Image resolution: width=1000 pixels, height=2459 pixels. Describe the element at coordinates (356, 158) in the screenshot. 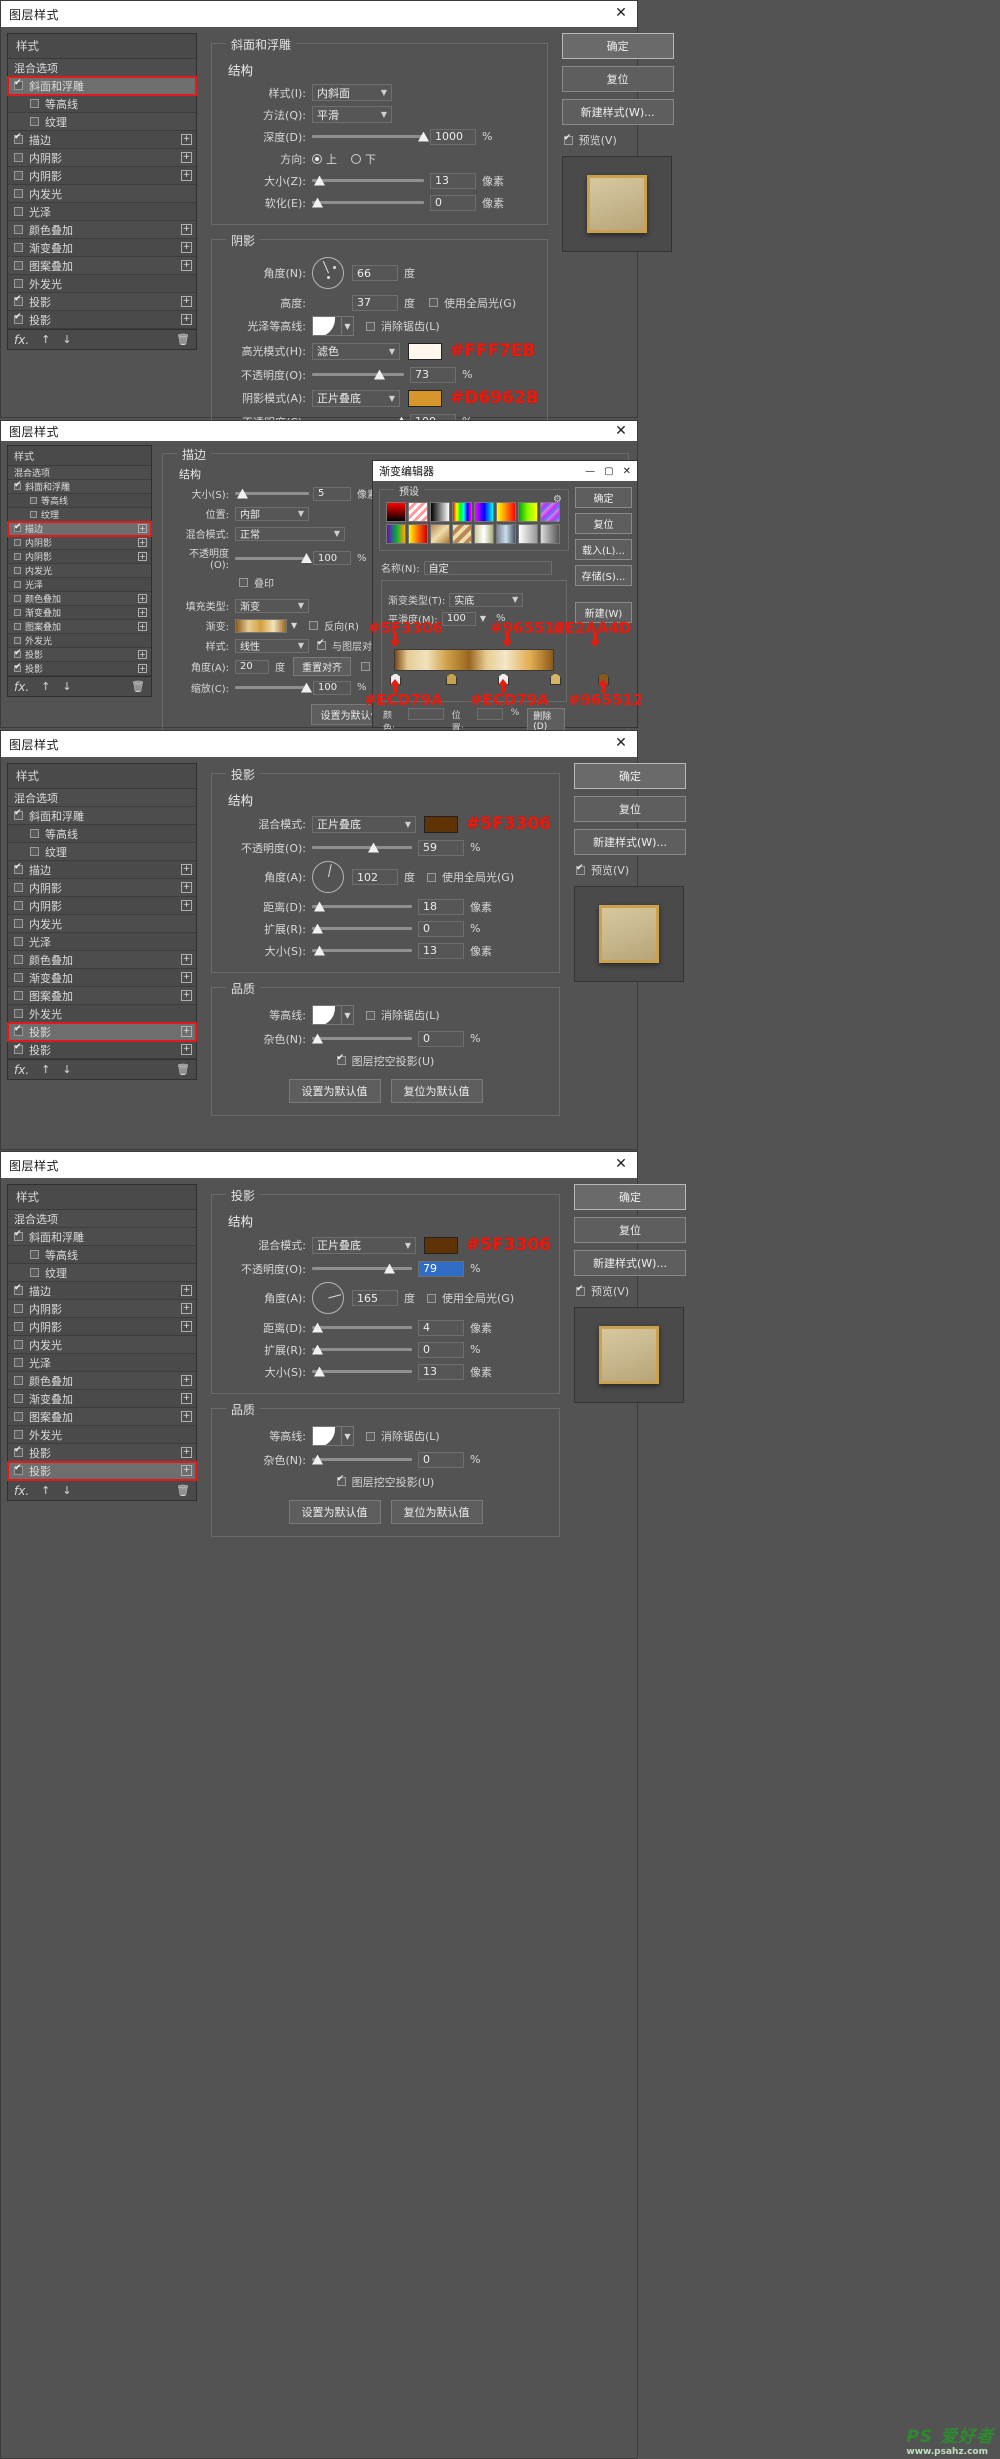

I see `direction-down-radio` at that location.